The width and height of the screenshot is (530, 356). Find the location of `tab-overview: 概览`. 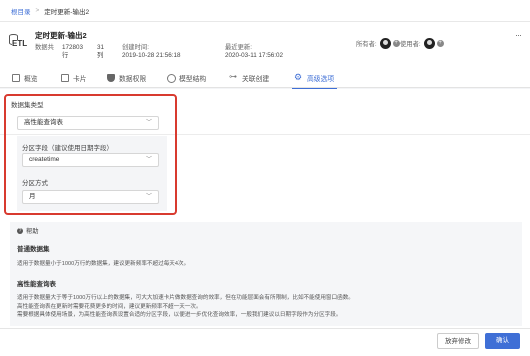

tab-overview: 概览 is located at coordinates (25, 78).